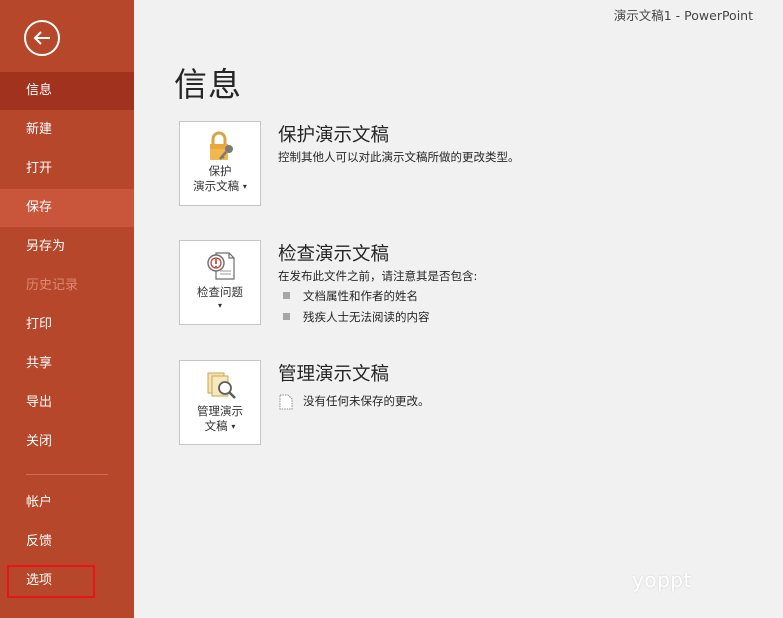 This screenshot has width=783, height=618. Describe the element at coordinates (67, 130) in the screenshot. I see `nav-item-new: 新建` at that location.